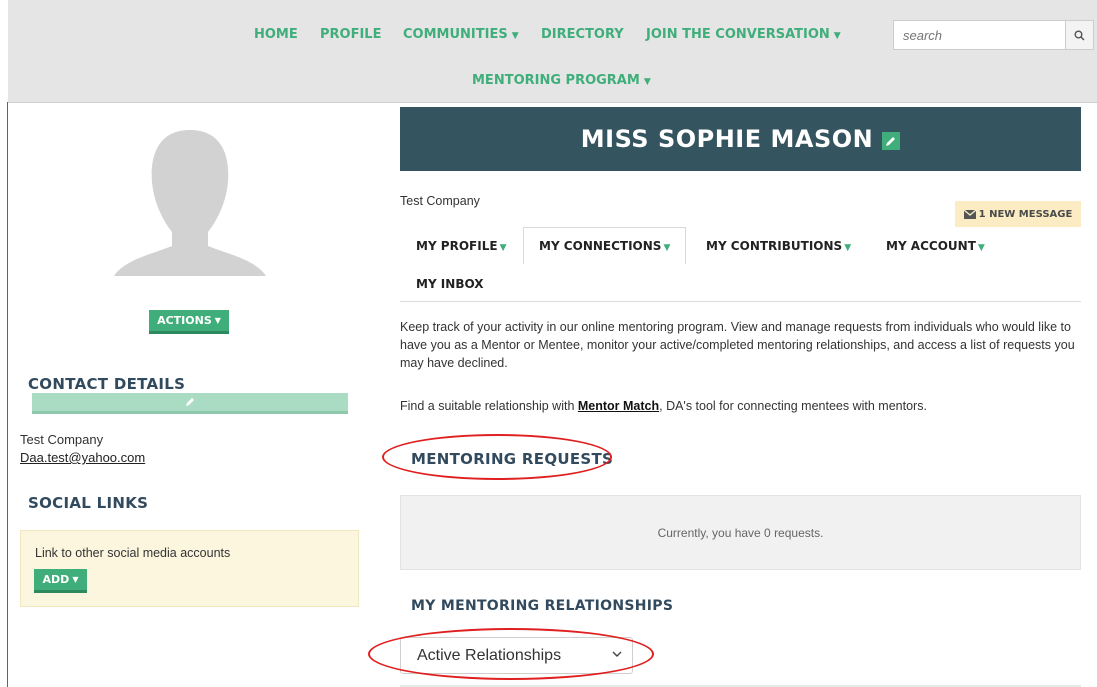  I want to click on tab-my-contributions: MY CONTRIBUTIONS ▼, so click(778, 246).